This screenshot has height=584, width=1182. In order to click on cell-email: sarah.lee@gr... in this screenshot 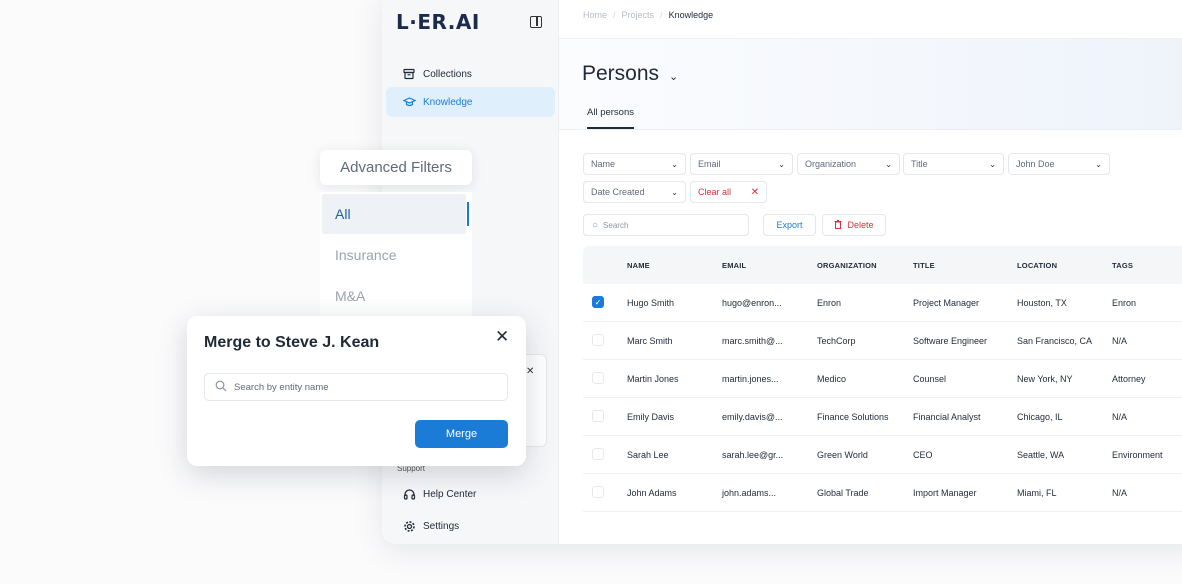, I will do `click(753, 455)`.